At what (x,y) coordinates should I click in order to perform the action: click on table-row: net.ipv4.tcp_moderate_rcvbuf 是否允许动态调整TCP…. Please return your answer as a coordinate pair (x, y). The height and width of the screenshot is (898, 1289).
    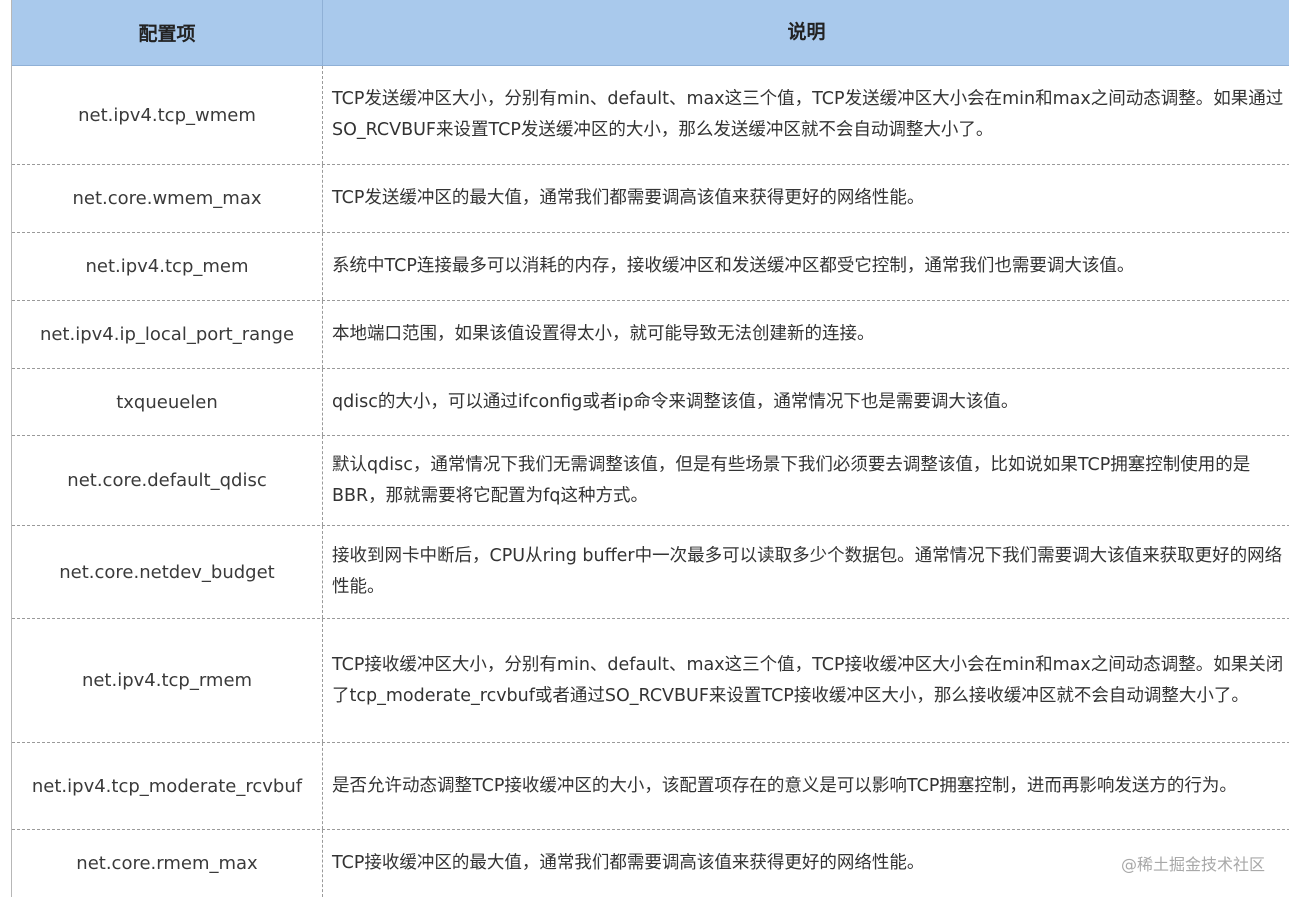
    Looking at the image, I should click on (650, 786).